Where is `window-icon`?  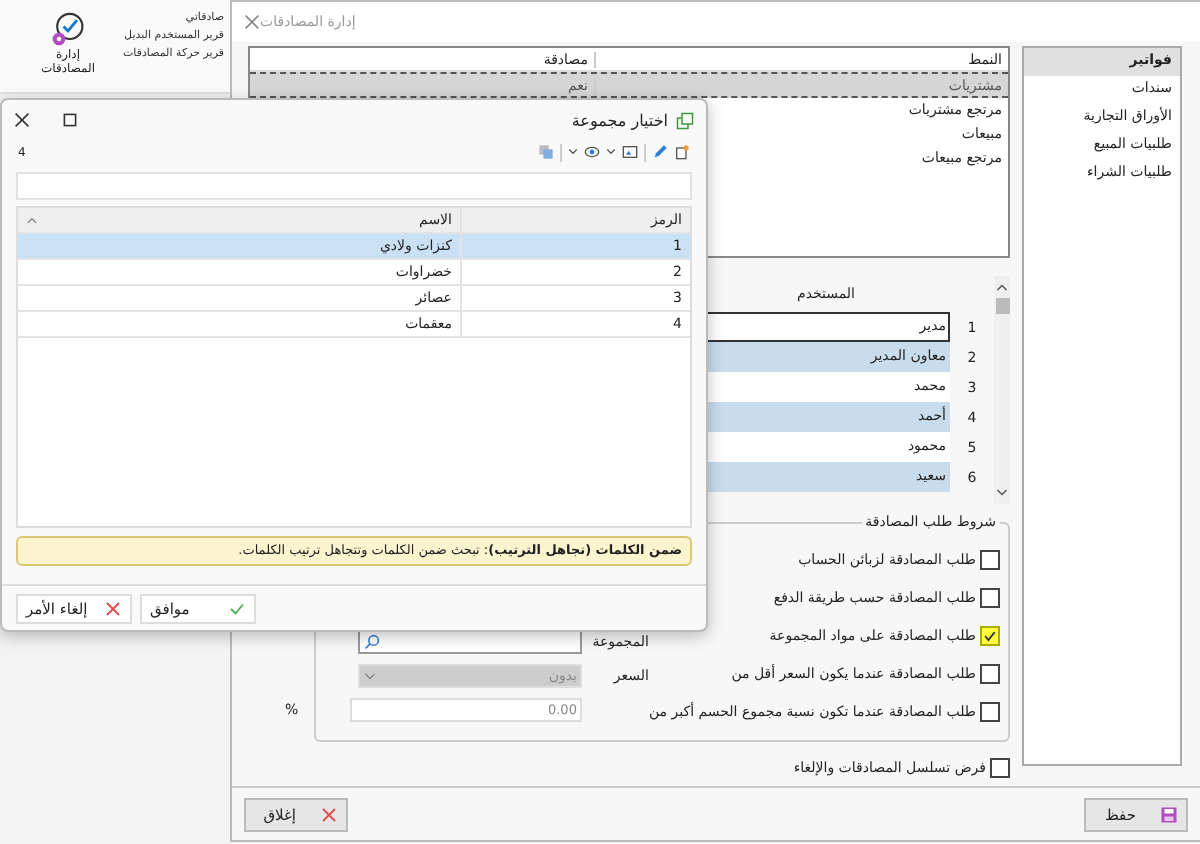
window-icon is located at coordinates (685, 120).